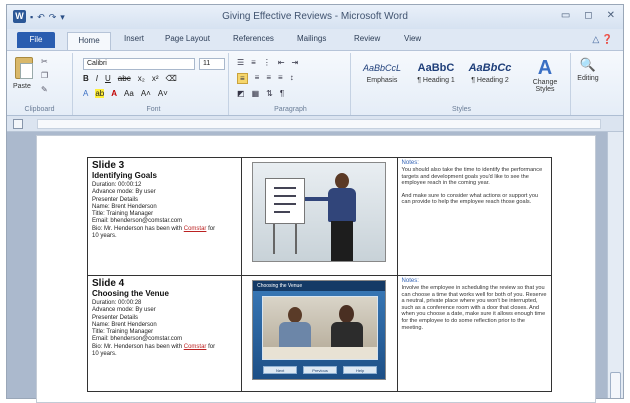 The width and height of the screenshot is (630, 403). Describe the element at coordinates (565, 15) in the screenshot. I see `minimize-icon: ▭` at that location.